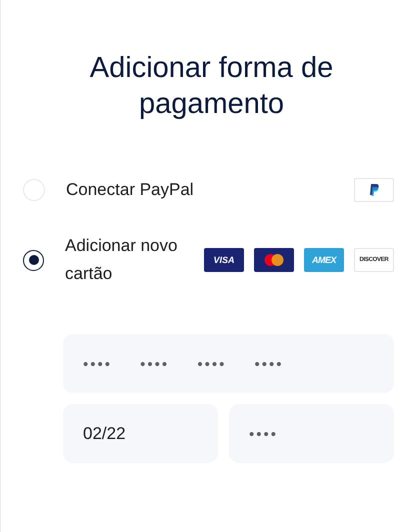 The image size is (412, 532). What do you see at coordinates (274, 260) in the screenshot?
I see `mastercard-logo` at bounding box center [274, 260].